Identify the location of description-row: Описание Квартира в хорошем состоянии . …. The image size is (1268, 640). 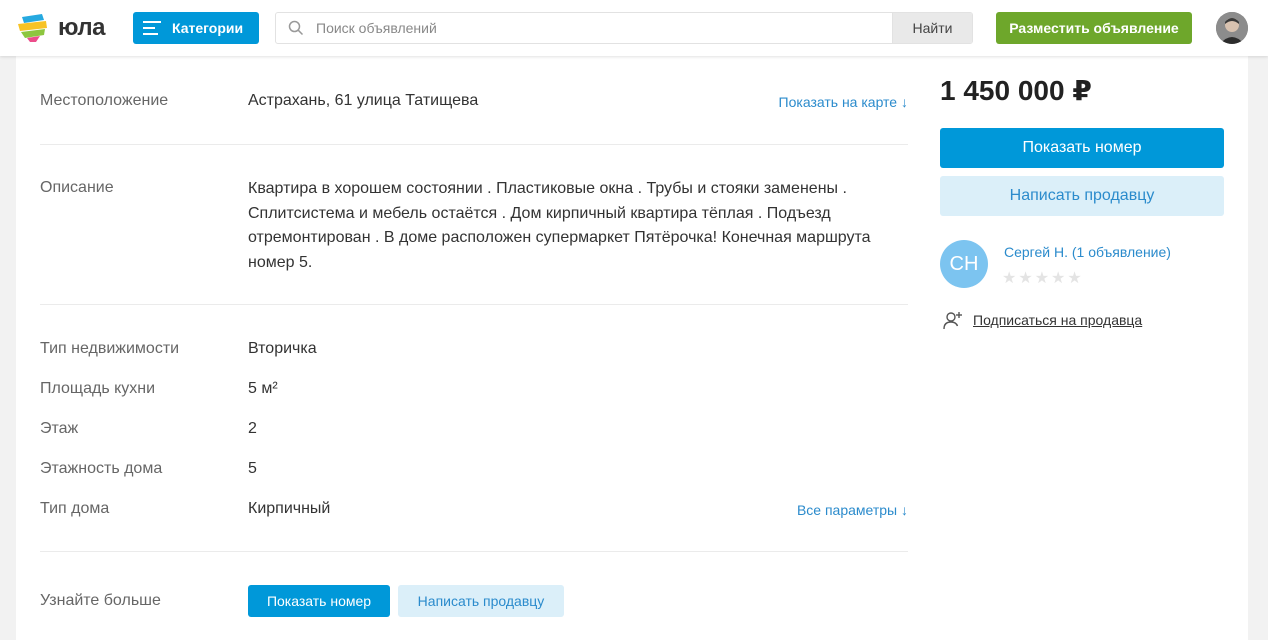
(474, 227).